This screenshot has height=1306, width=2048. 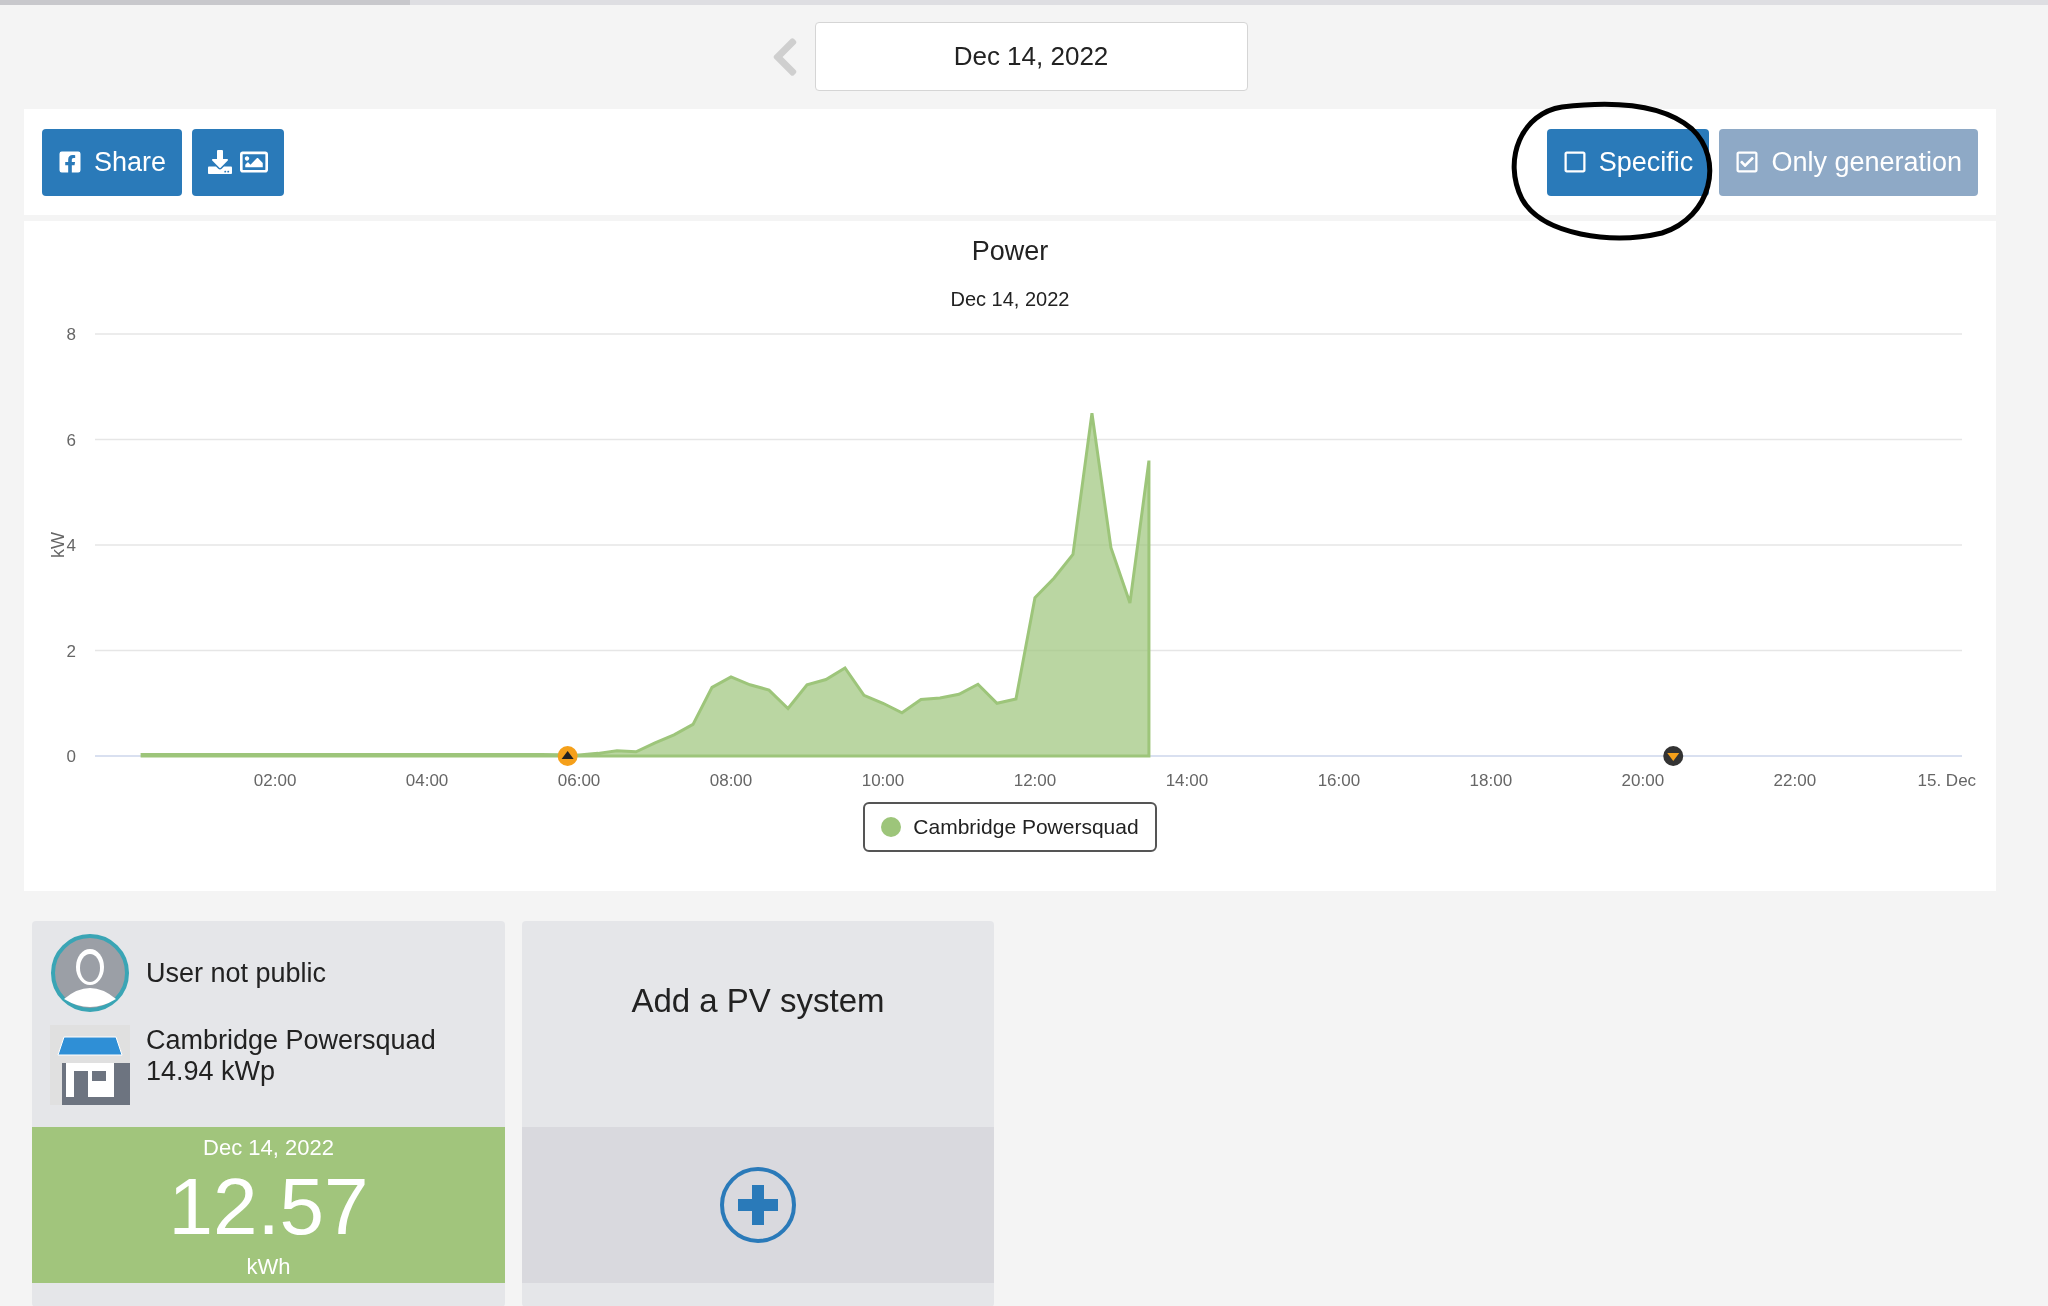 What do you see at coordinates (90, 973) in the screenshot?
I see `user-avatar-icon` at bounding box center [90, 973].